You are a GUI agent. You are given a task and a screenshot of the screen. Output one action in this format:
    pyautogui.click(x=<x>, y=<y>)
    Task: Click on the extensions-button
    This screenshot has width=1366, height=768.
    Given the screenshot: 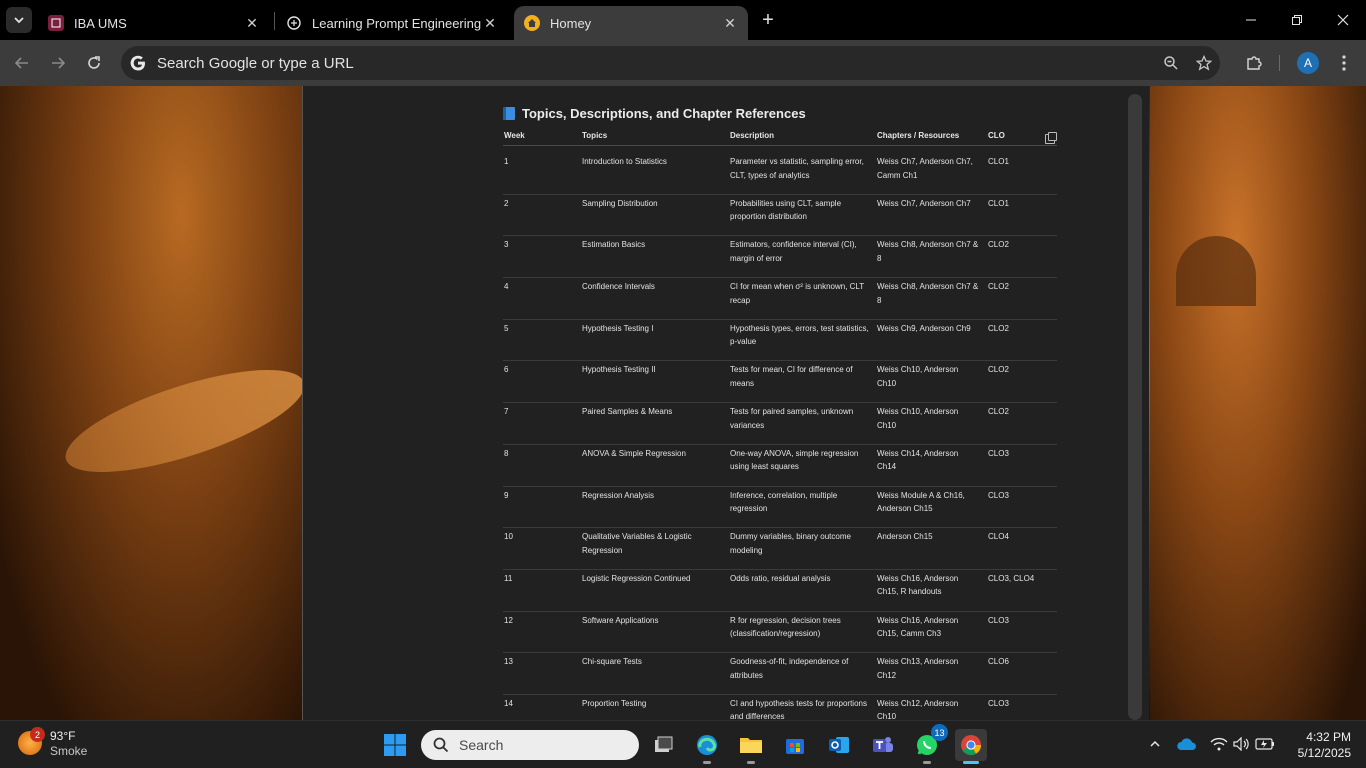 What is the action you would take?
    pyautogui.click(x=1254, y=63)
    